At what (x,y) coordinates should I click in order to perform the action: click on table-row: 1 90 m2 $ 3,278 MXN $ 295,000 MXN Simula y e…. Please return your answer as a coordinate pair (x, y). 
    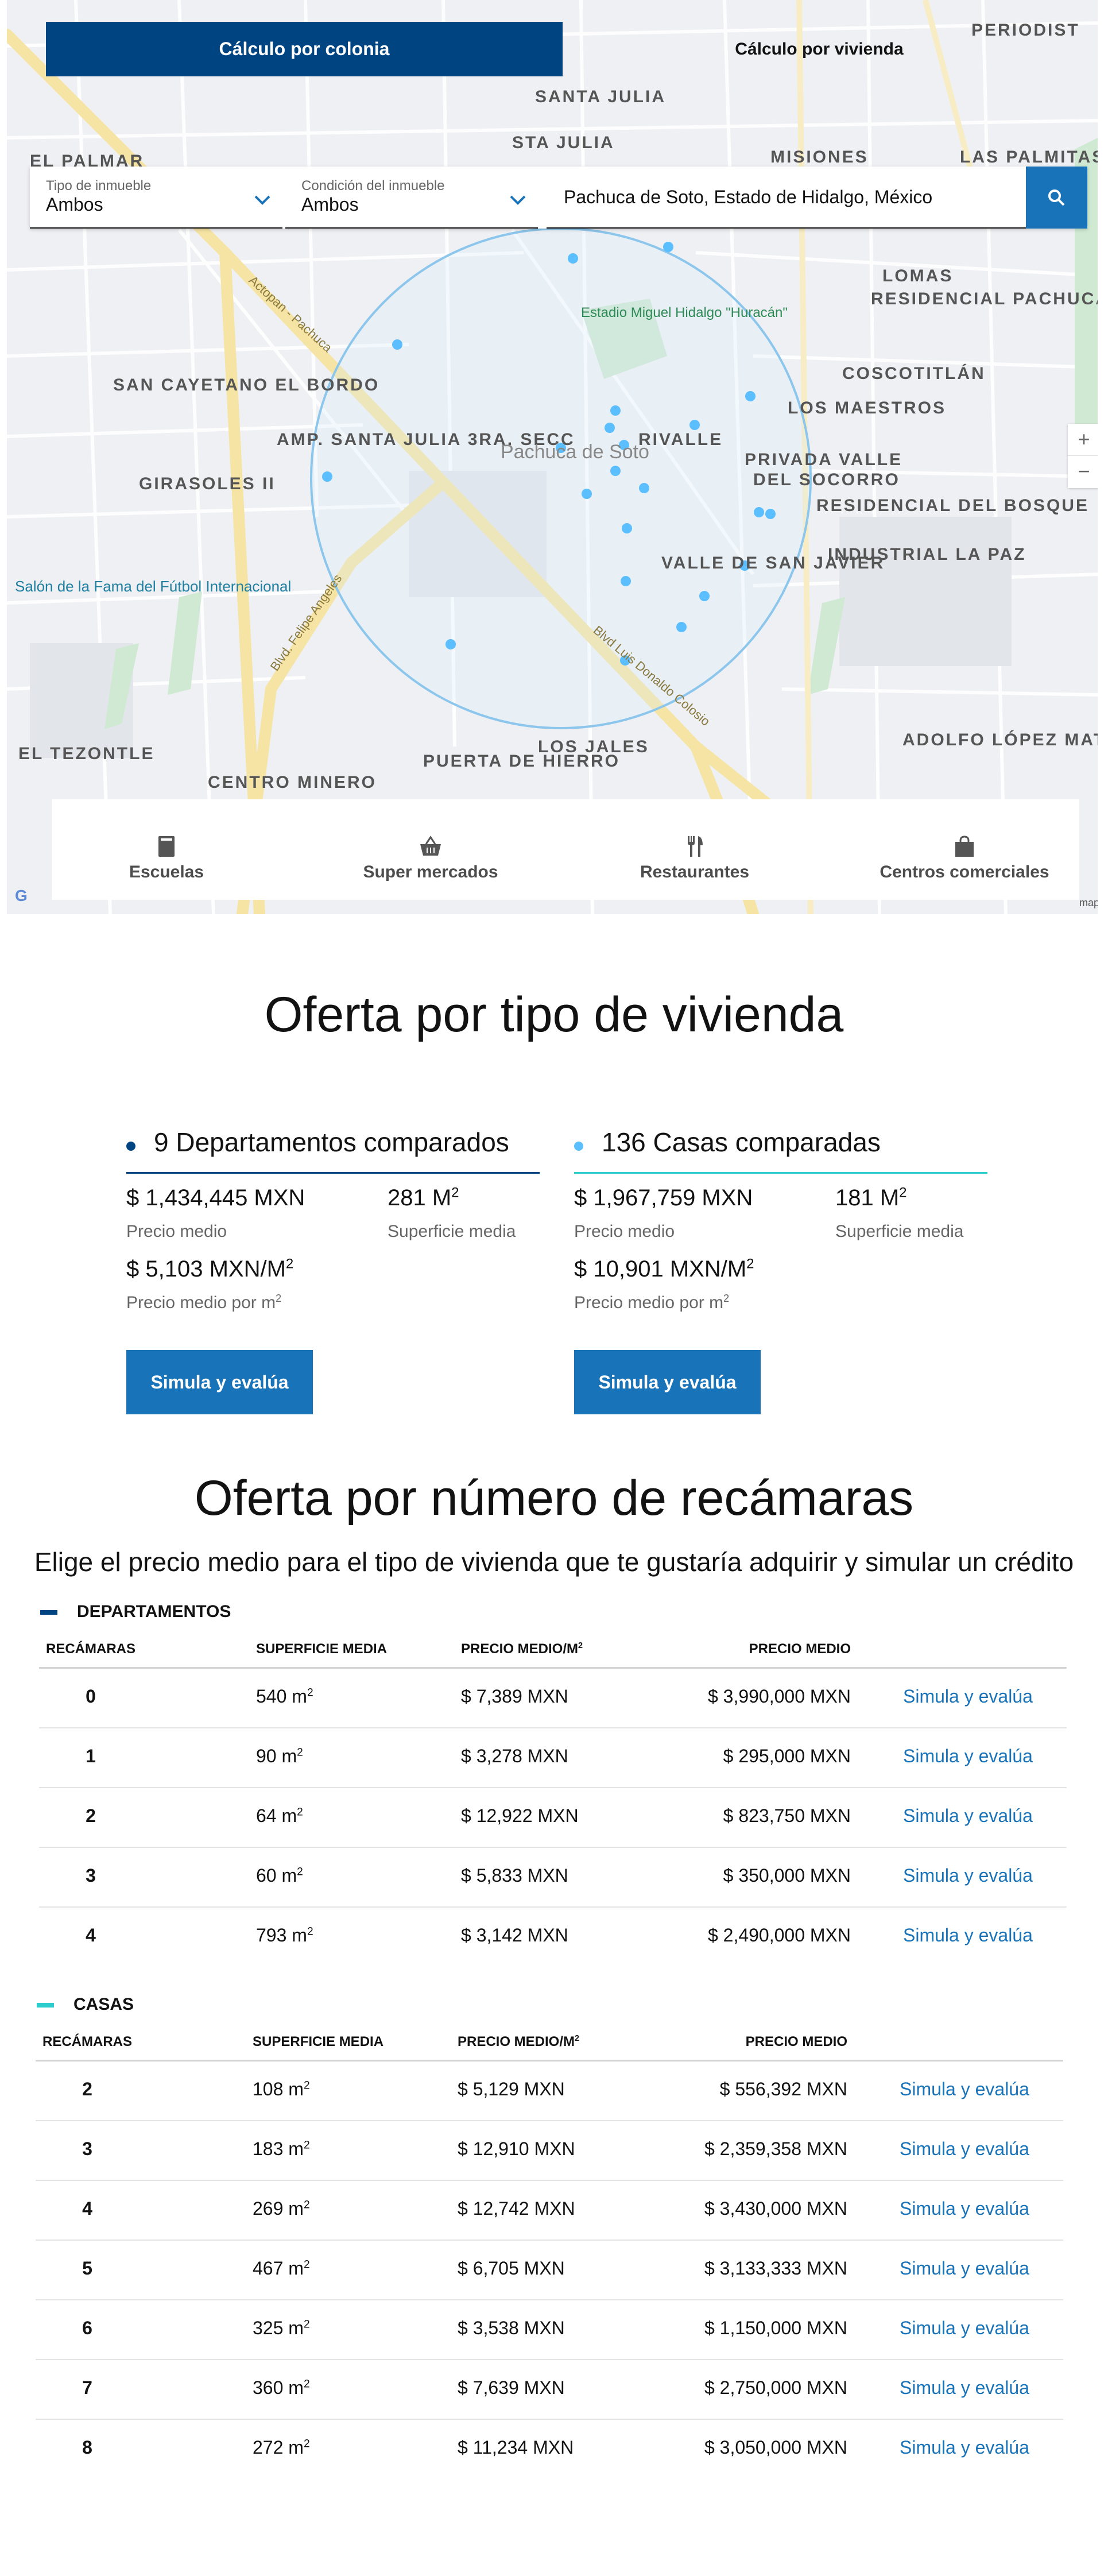
    Looking at the image, I should click on (553, 1758).